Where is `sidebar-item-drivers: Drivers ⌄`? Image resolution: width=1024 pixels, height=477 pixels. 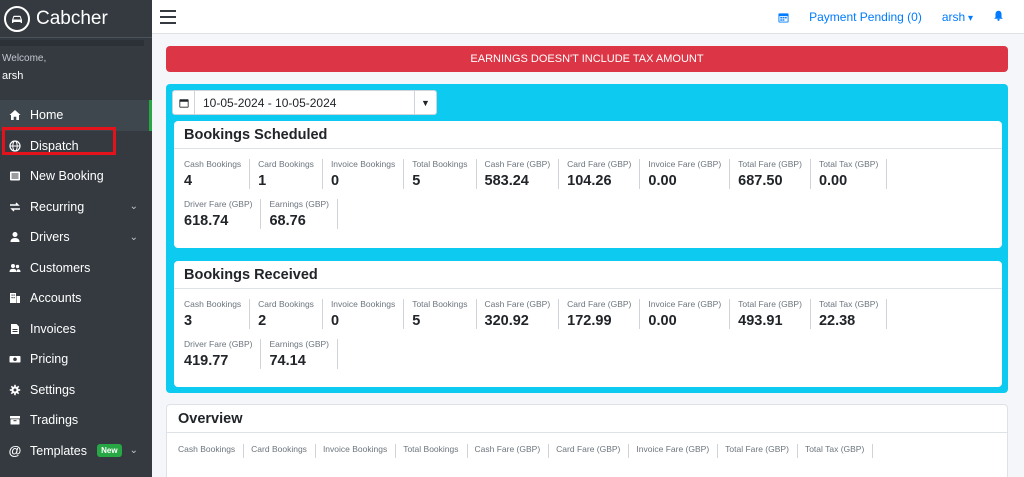
sidebar-item-drivers: Drivers ⌄ is located at coordinates (76, 237).